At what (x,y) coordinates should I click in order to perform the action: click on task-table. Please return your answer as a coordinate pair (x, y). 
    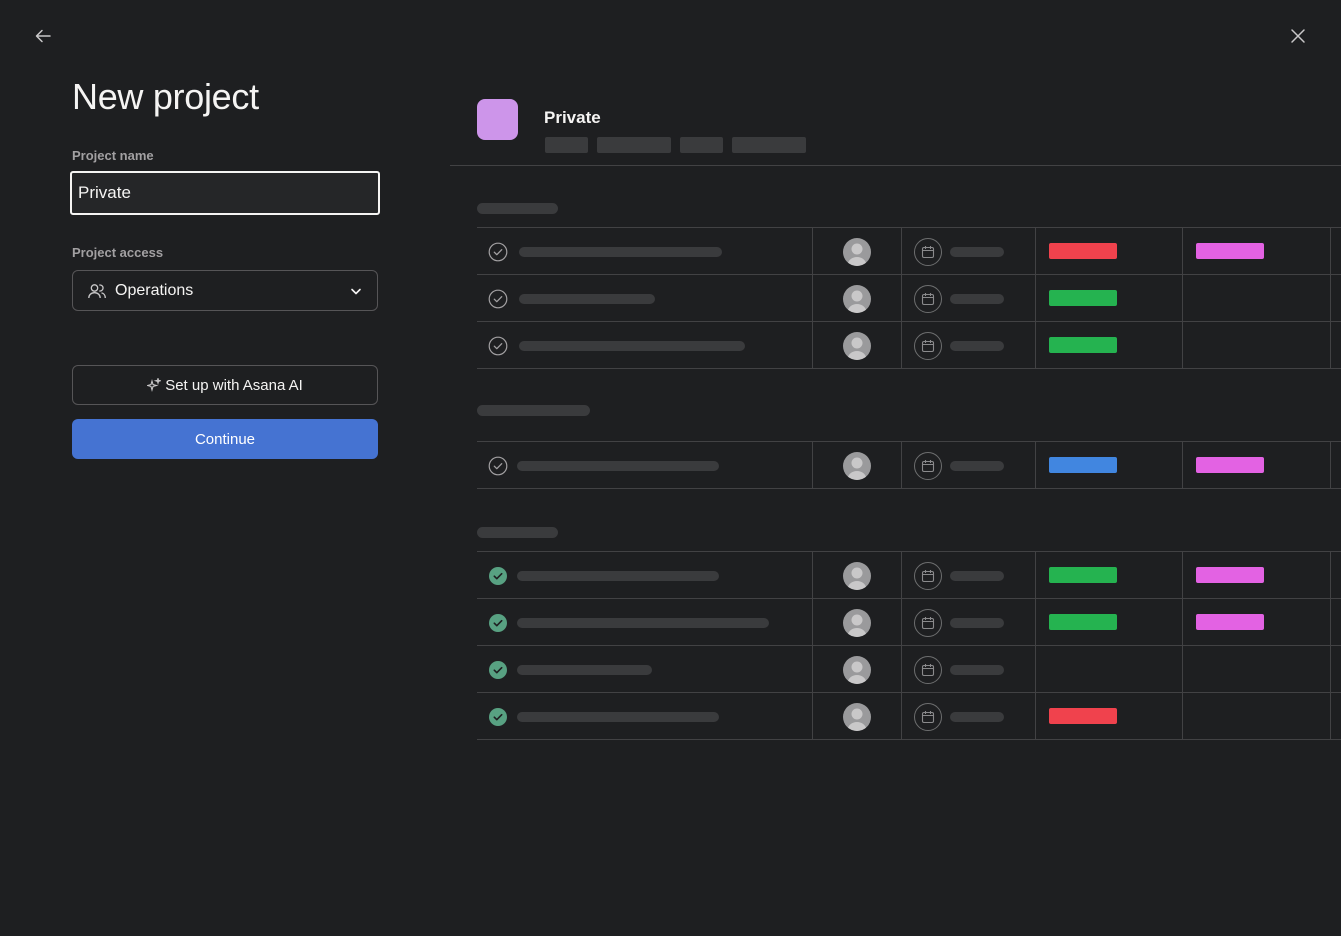
    Looking at the image, I should click on (909, 298).